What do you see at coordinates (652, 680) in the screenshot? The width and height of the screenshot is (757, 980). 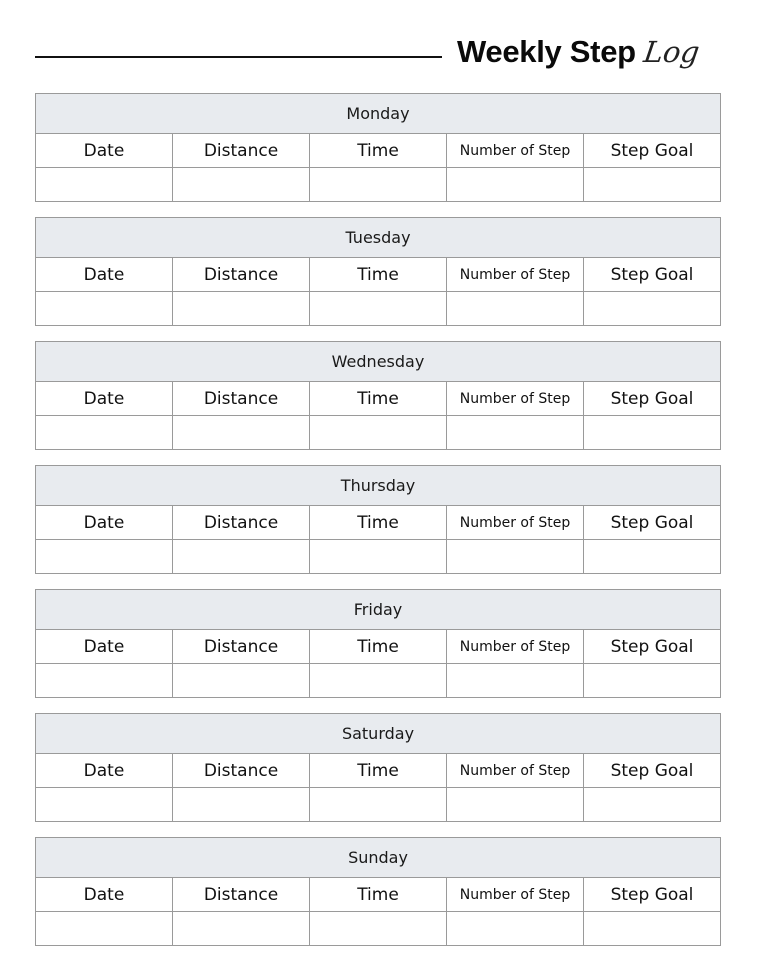 I see `friday-step-goal-cell` at bounding box center [652, 680].